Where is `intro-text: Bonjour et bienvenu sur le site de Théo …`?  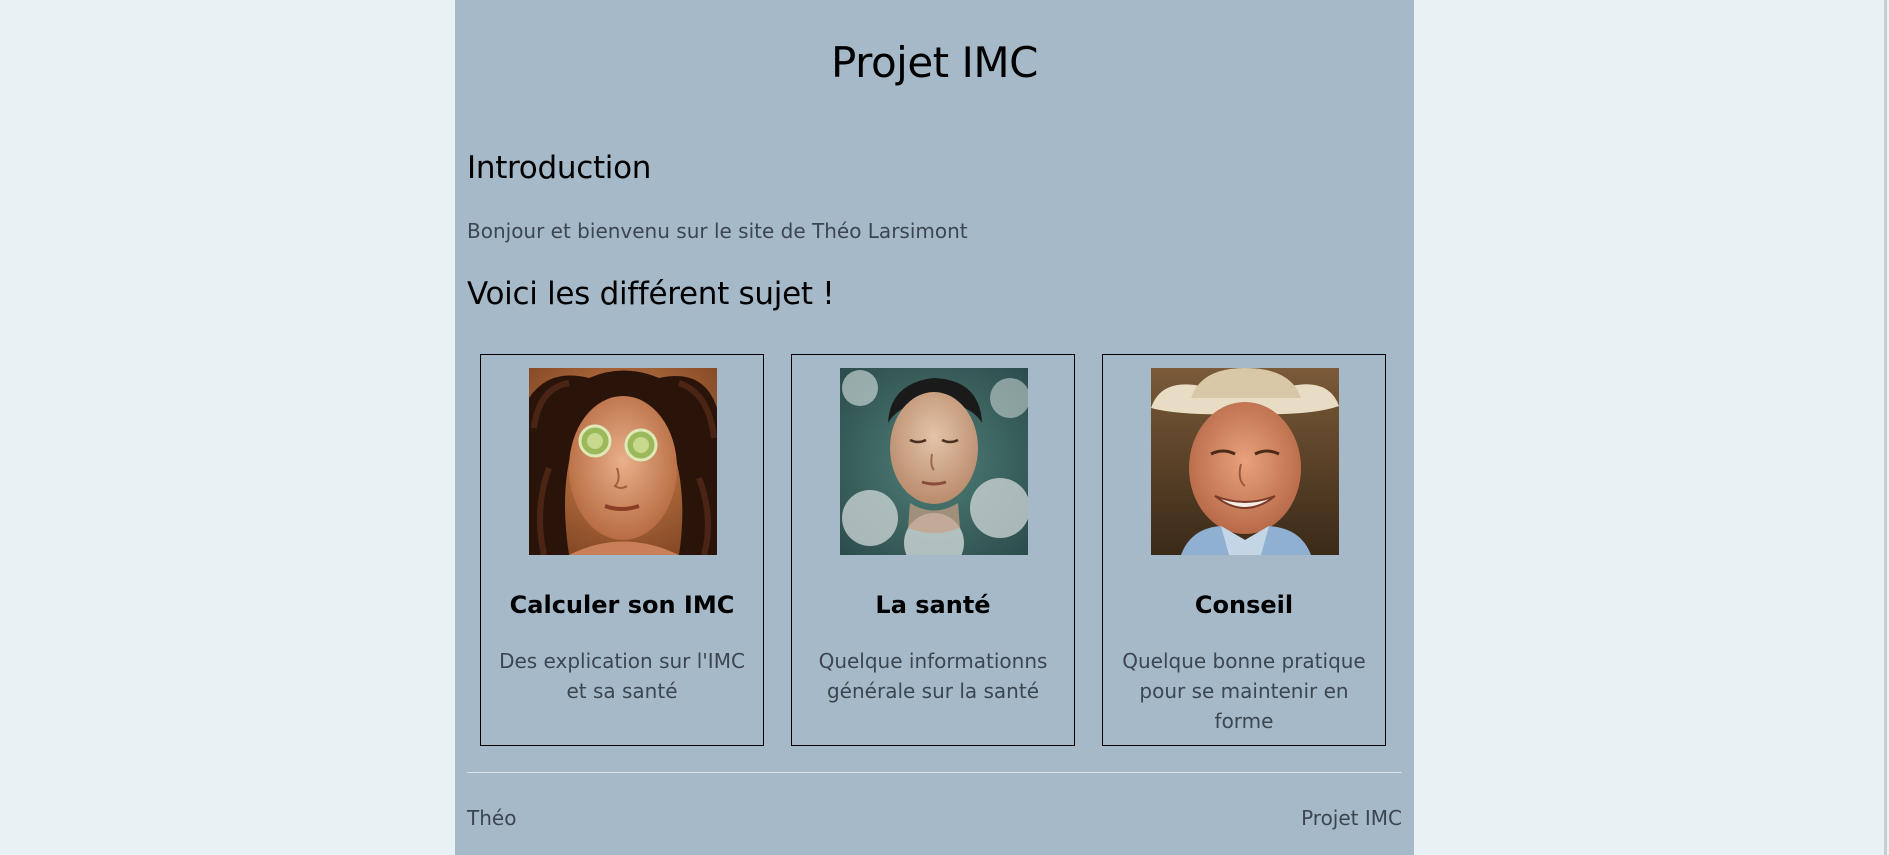 intro-text: Bonjour et bienvenu sur le site de Théo … is located at coordinates (717, 231).